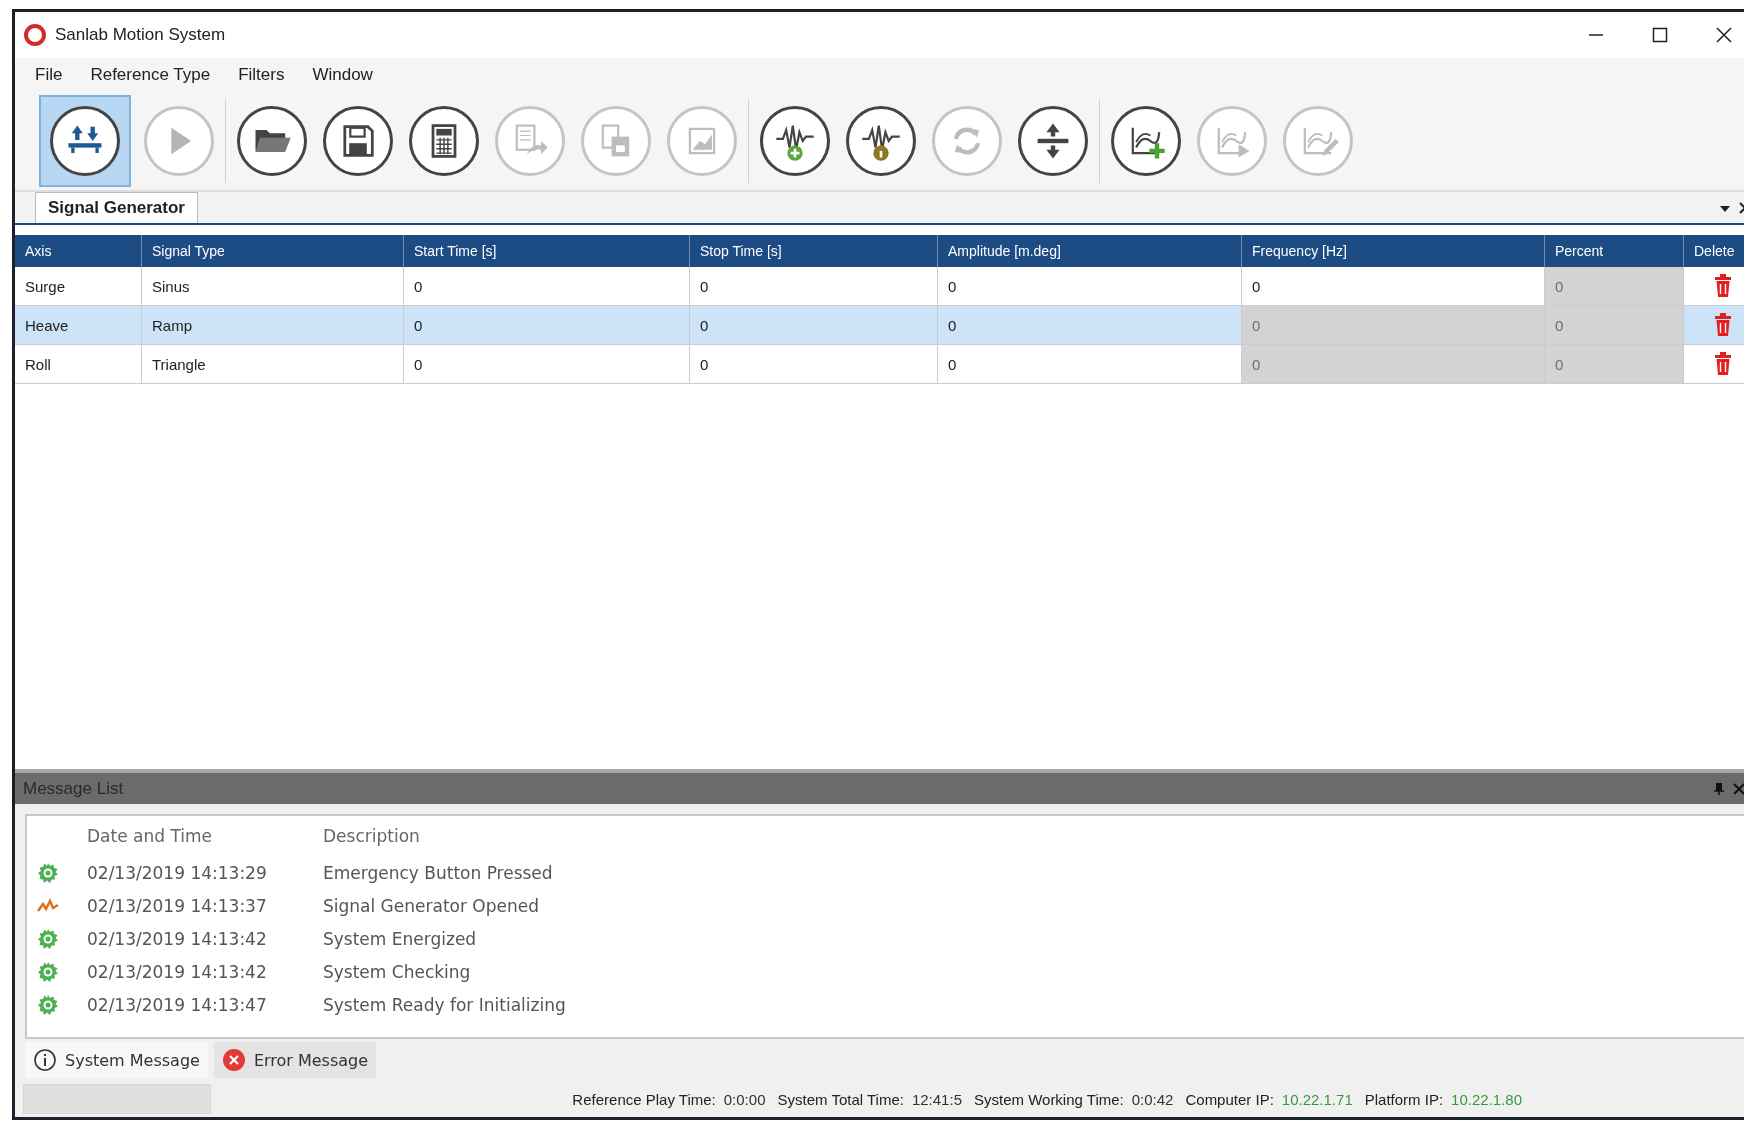 This screenshot has height=1128, width=1744. What do you see at coordinates (85, 141) in the screenshot?
I see `toolbar-button` at bounding box center [85, 141].